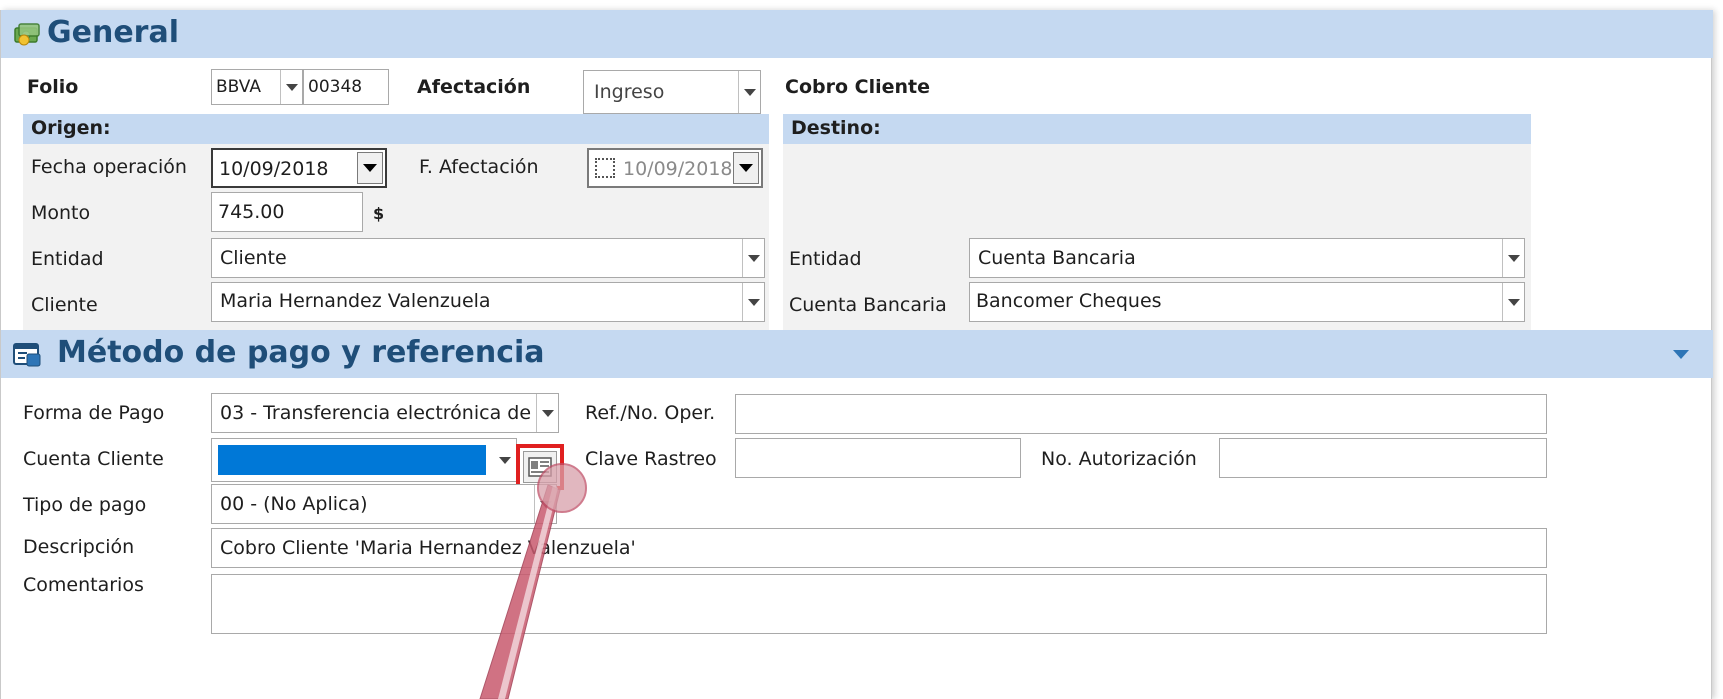  Describe the element at coordinates (562, 488) in the screenshot. I see `pointer-click-marker` at that location.